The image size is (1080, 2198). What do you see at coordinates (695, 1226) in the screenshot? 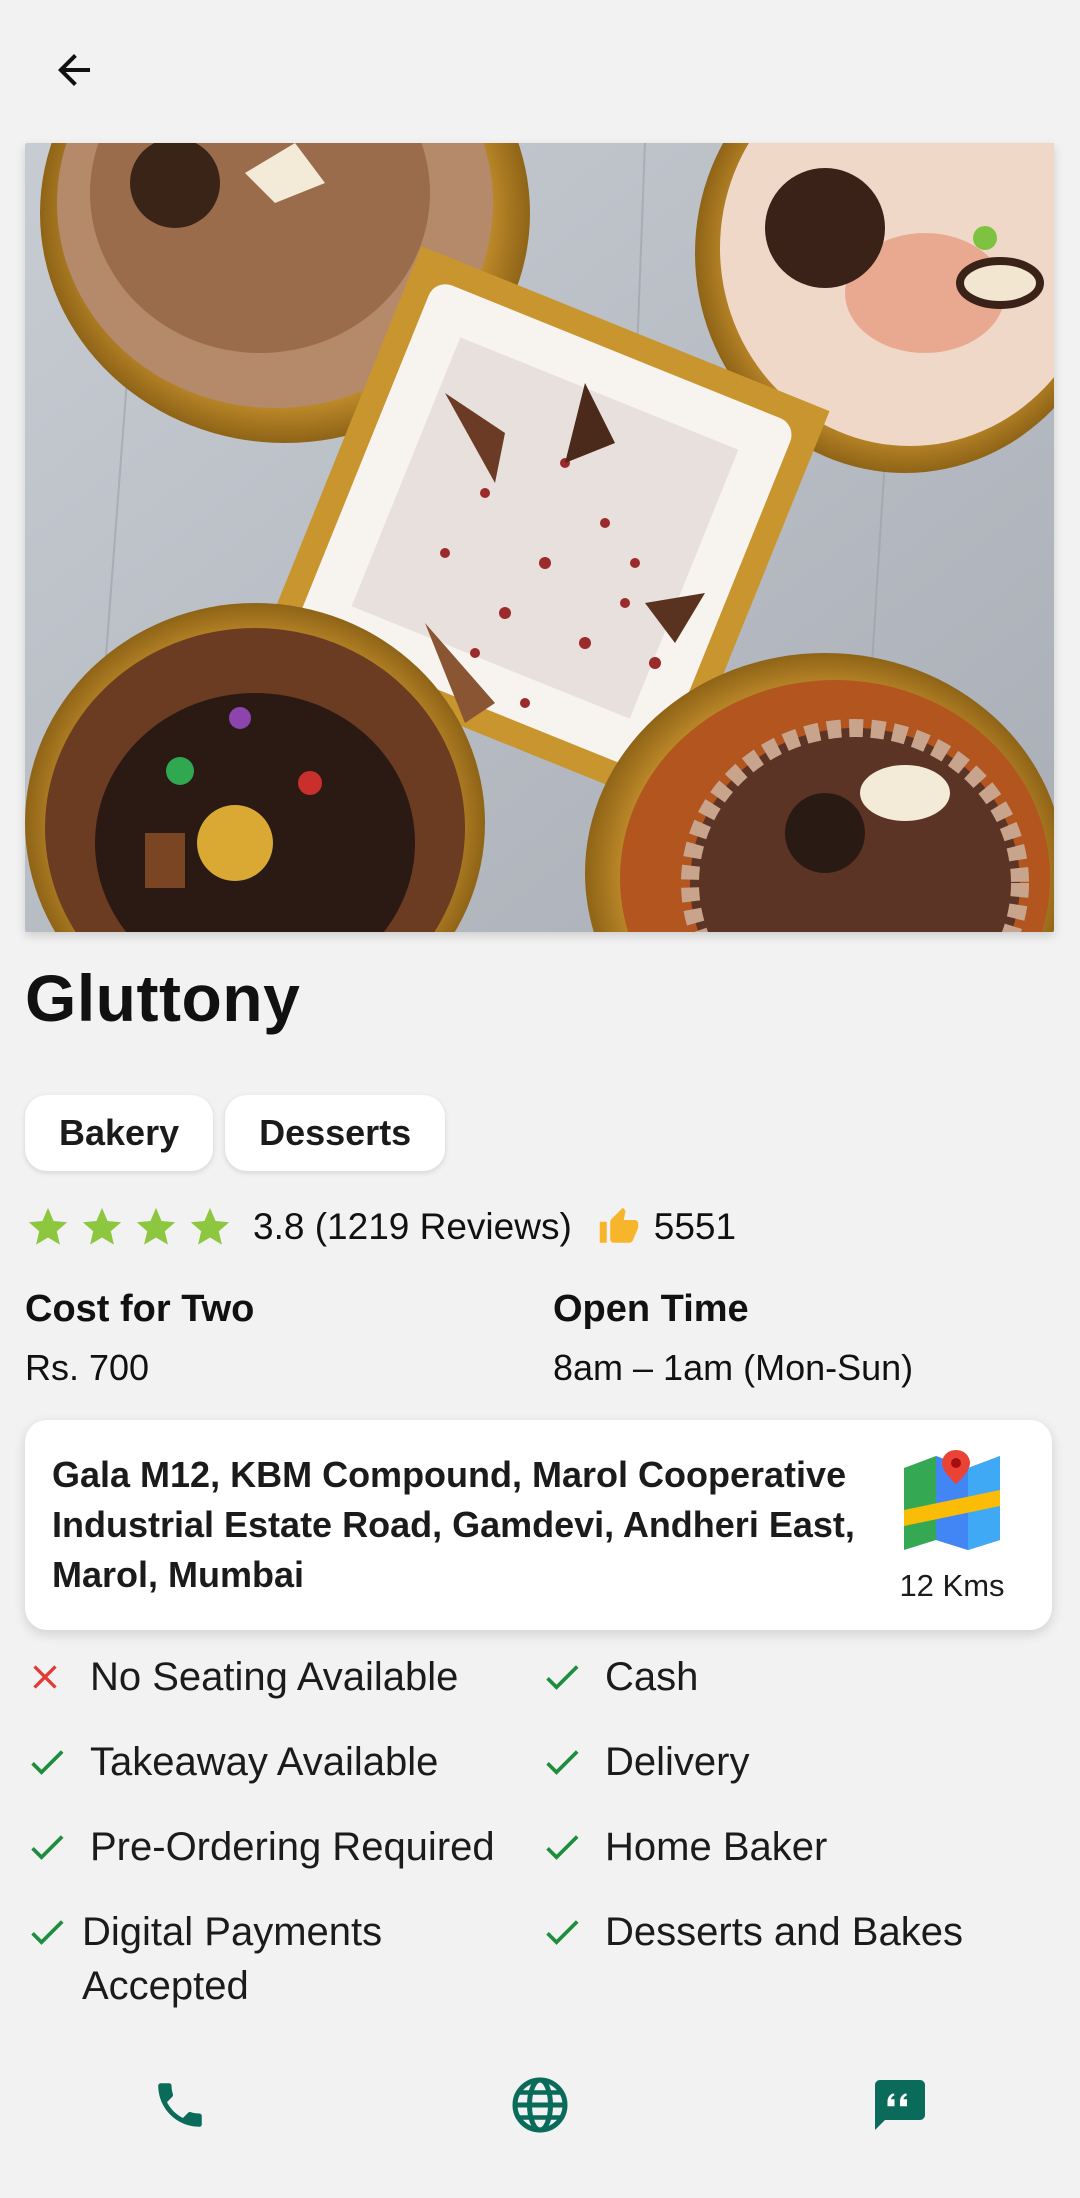
I see `likes-count: 5551` at bounding box center [695, 1226].